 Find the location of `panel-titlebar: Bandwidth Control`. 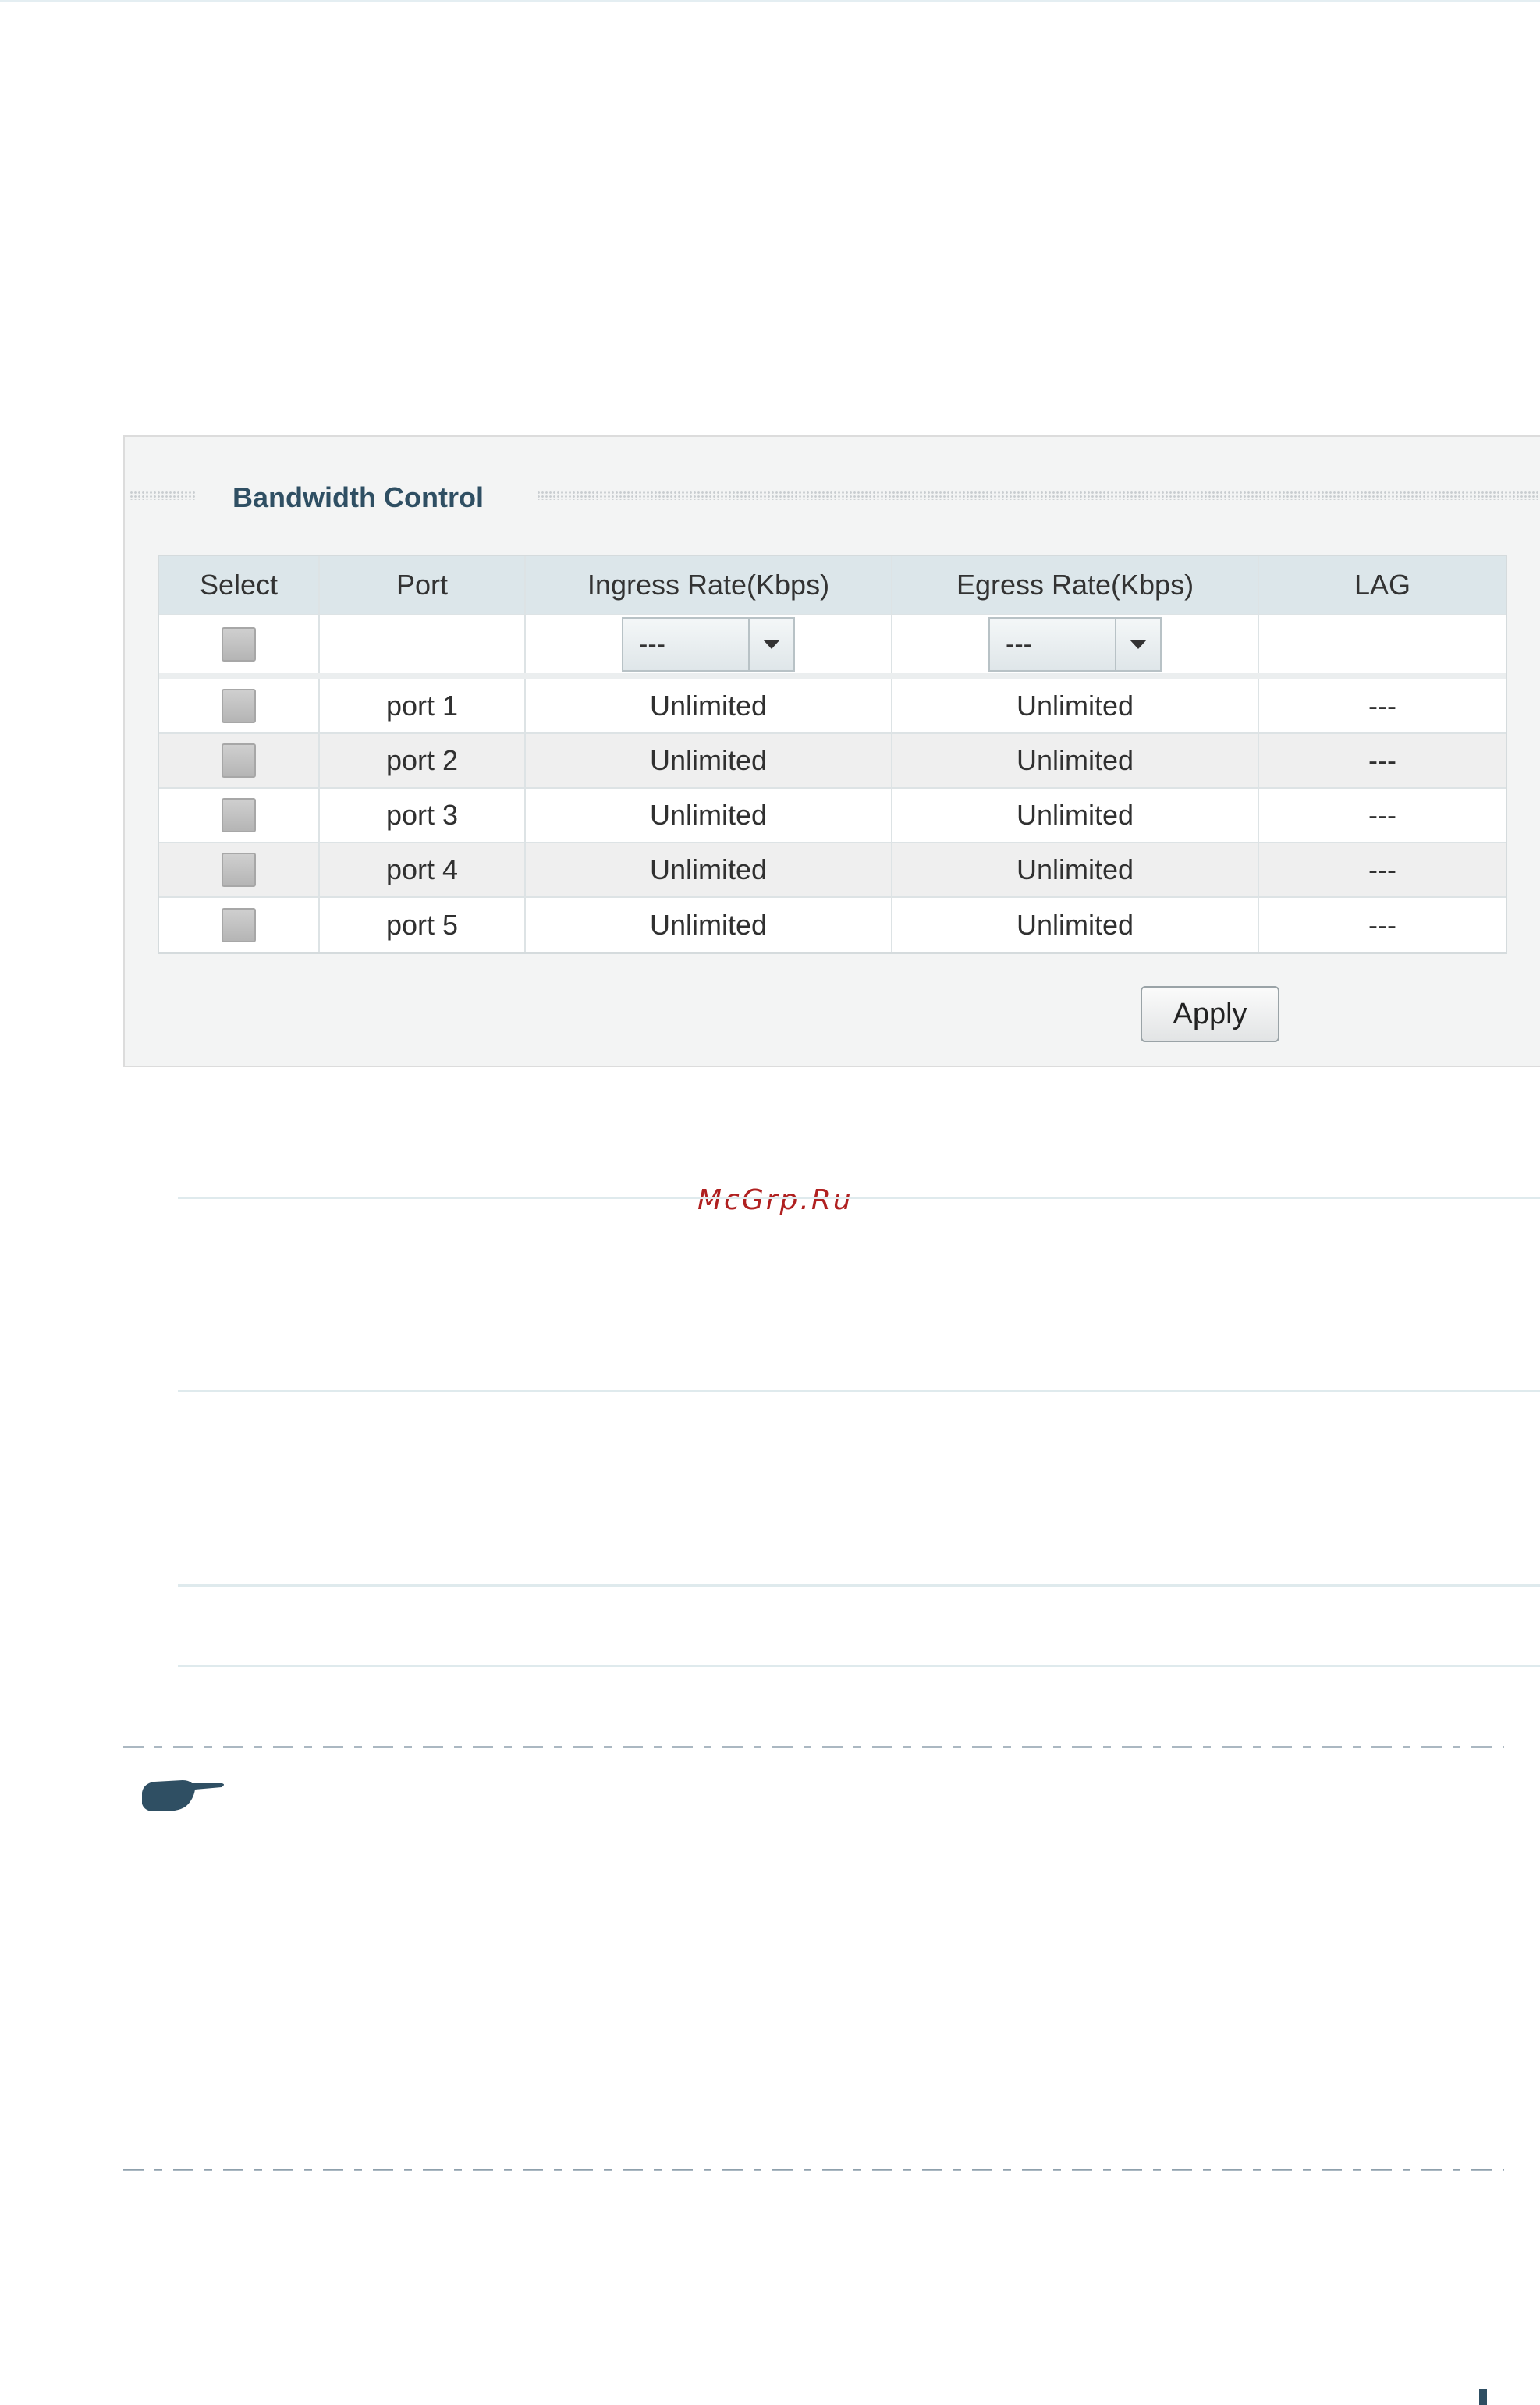

panel-titlebar: Bandwidth Control is located at coordinates (832, 496).